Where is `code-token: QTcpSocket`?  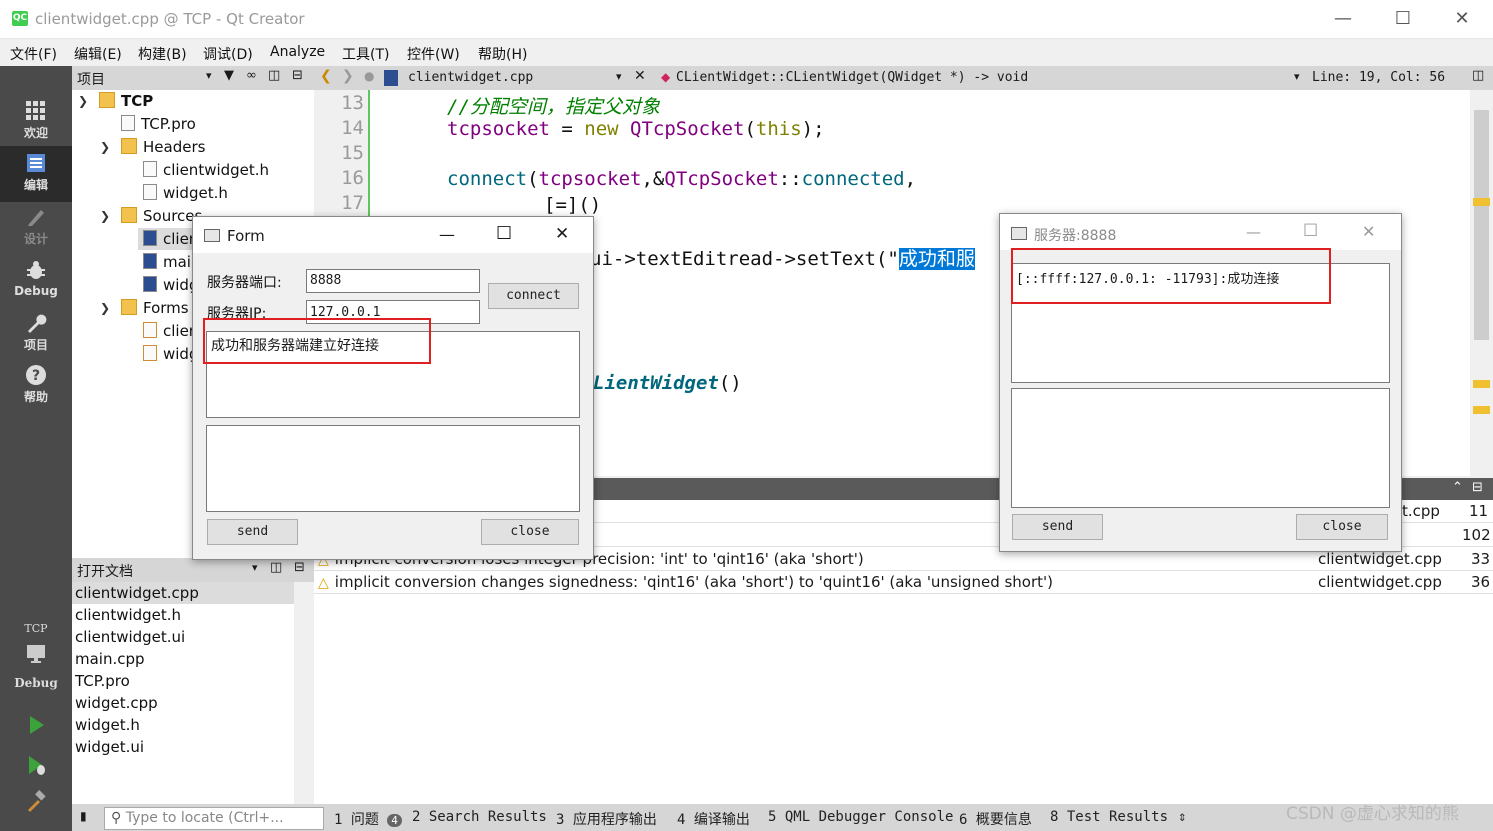
code-token: QTcpSocket is located at coordinates (681, 129).